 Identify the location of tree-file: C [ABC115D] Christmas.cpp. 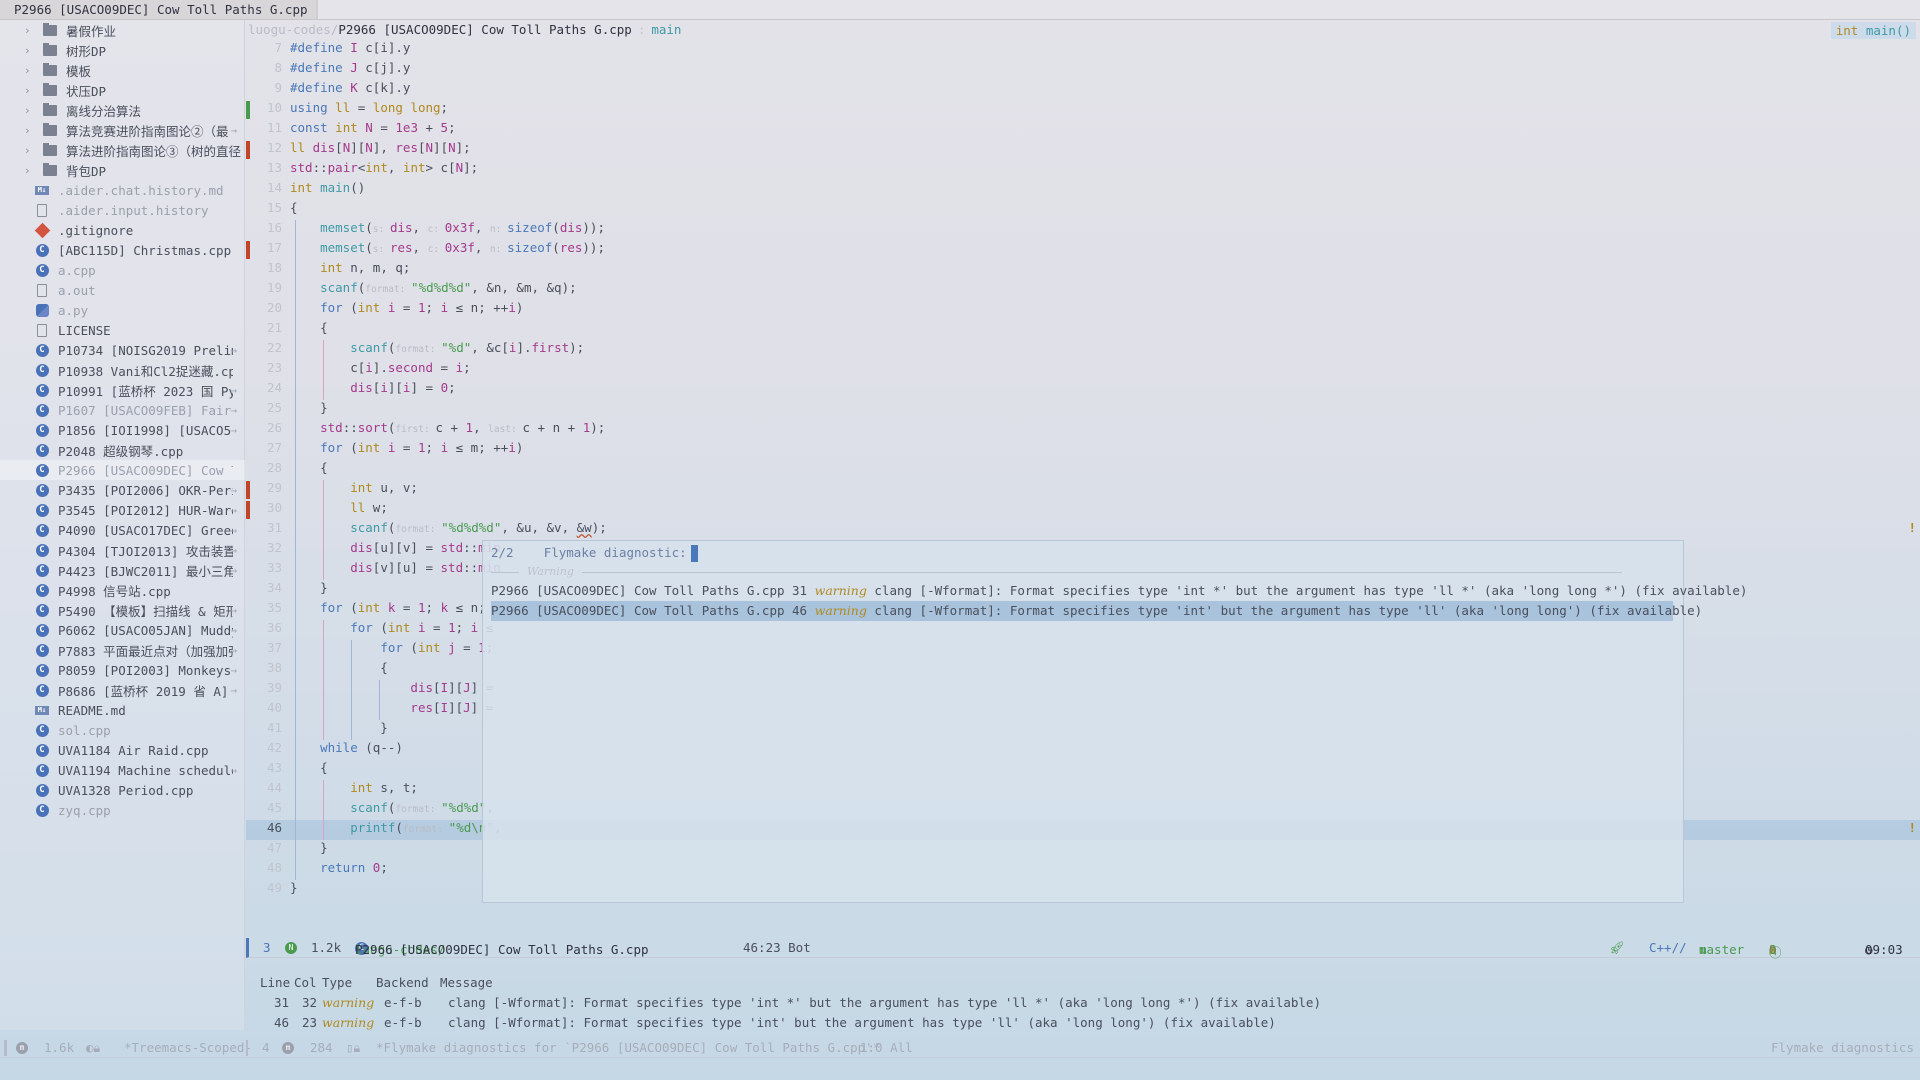
(122, 250).